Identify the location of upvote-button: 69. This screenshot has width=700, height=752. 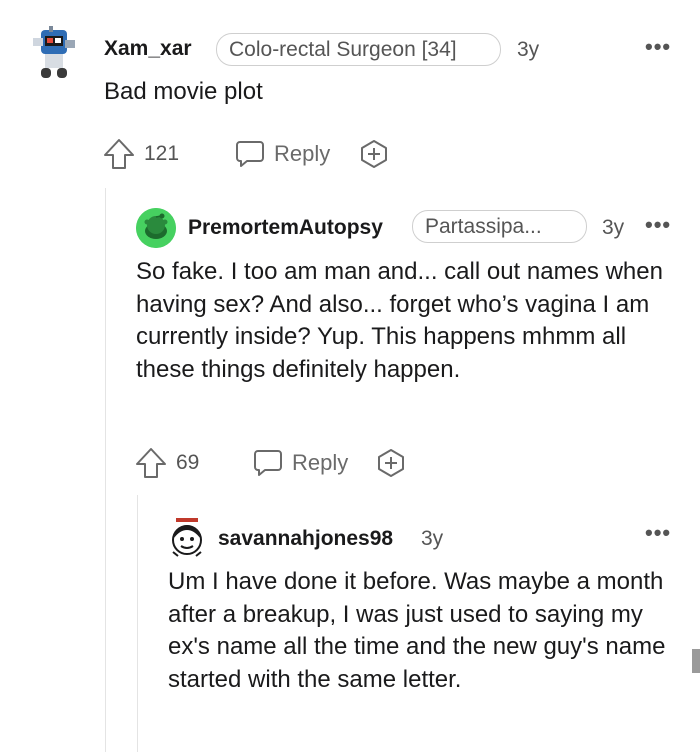
(166, 463).